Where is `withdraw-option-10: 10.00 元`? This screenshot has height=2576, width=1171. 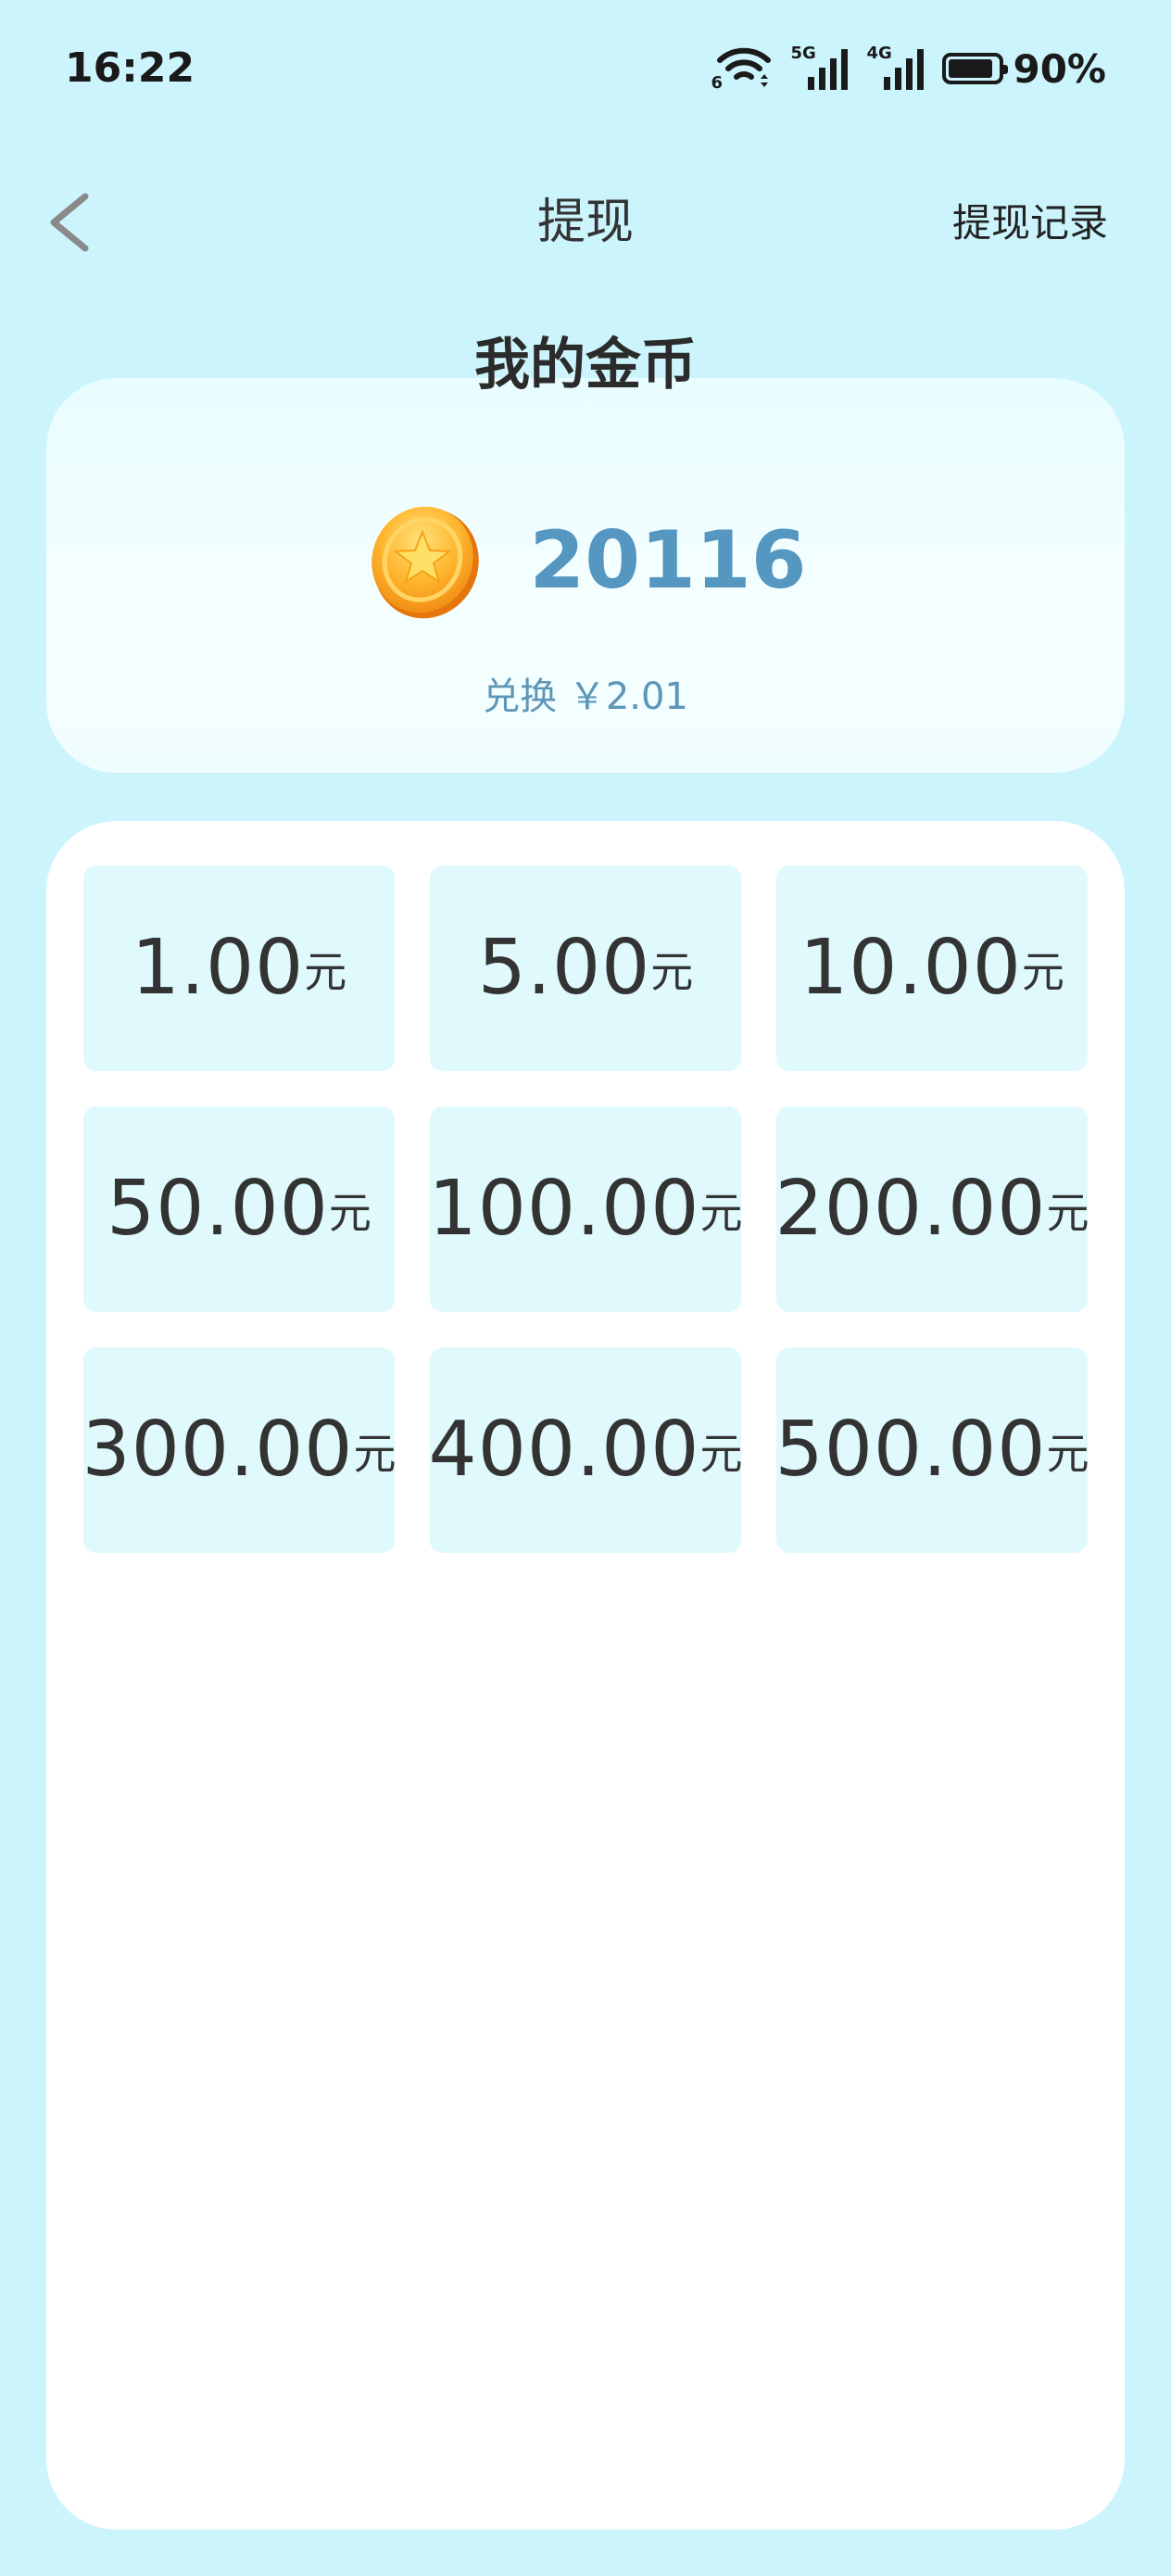 withdraw-option-10: 10.00 元 is located at coordinates (932, 968).